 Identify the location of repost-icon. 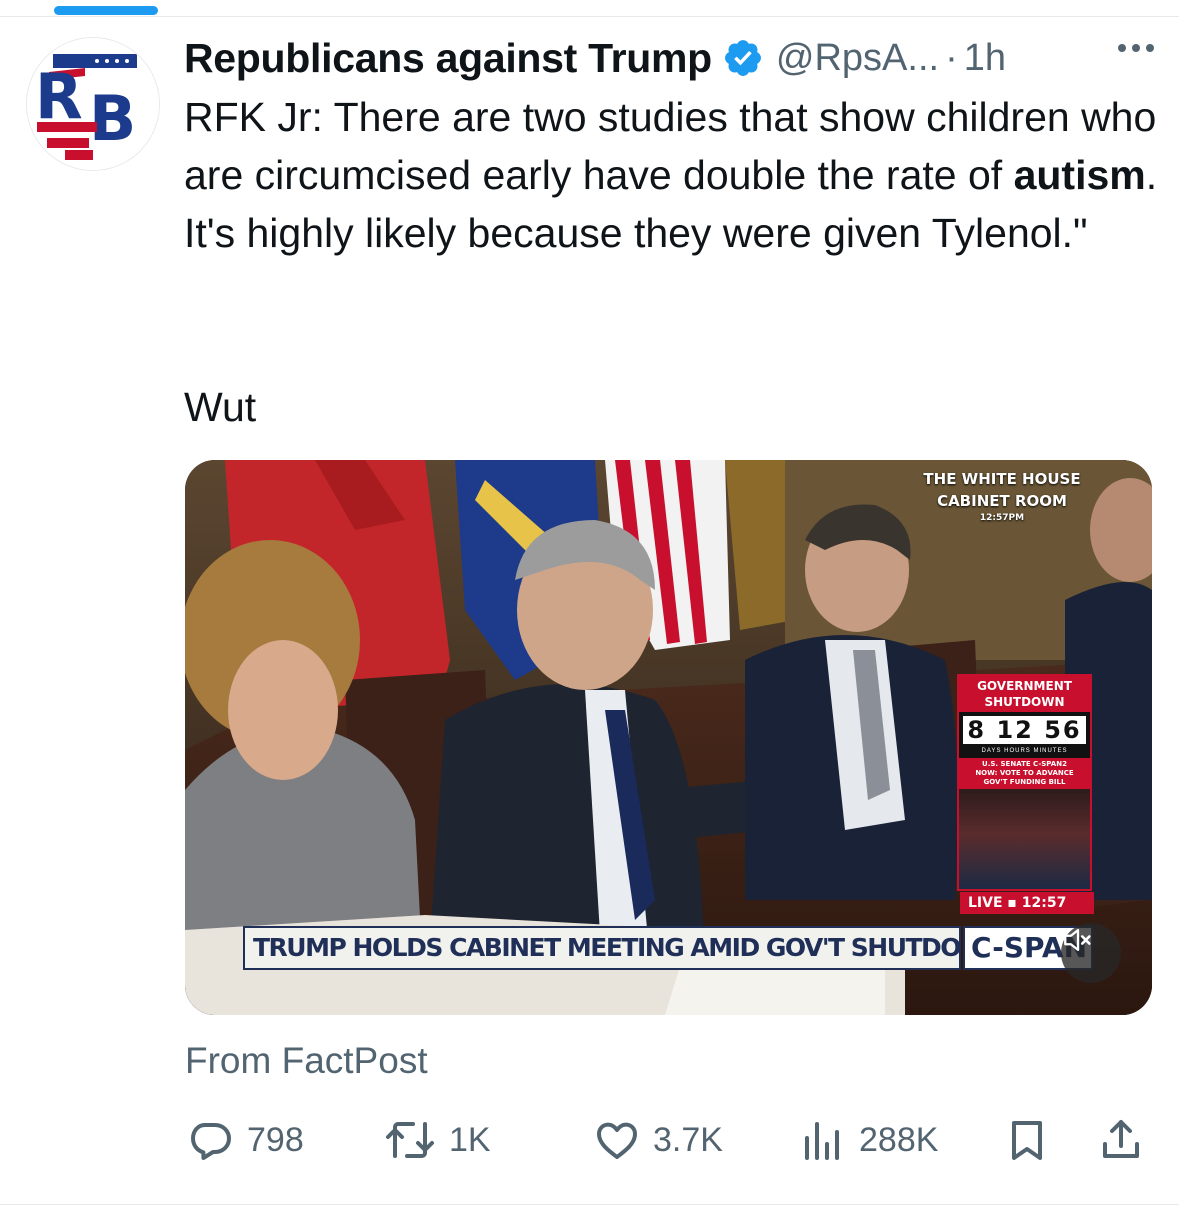
(410, 1140).